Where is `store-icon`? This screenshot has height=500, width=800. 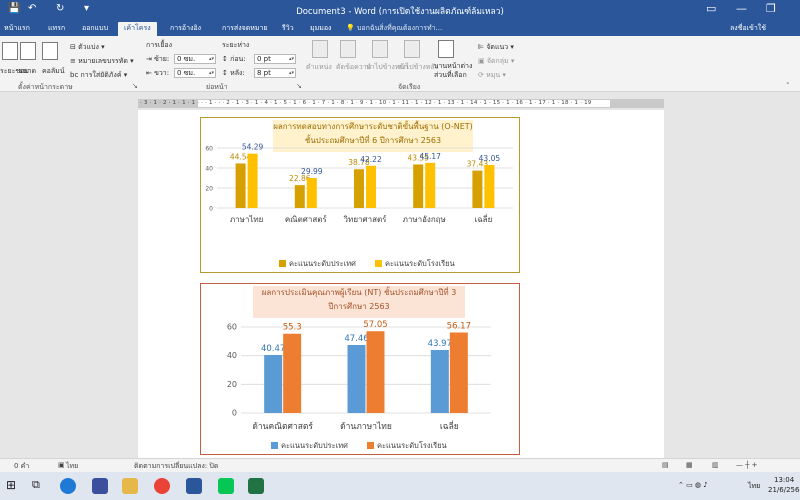 store-icon is located at coordinates (100, 486).